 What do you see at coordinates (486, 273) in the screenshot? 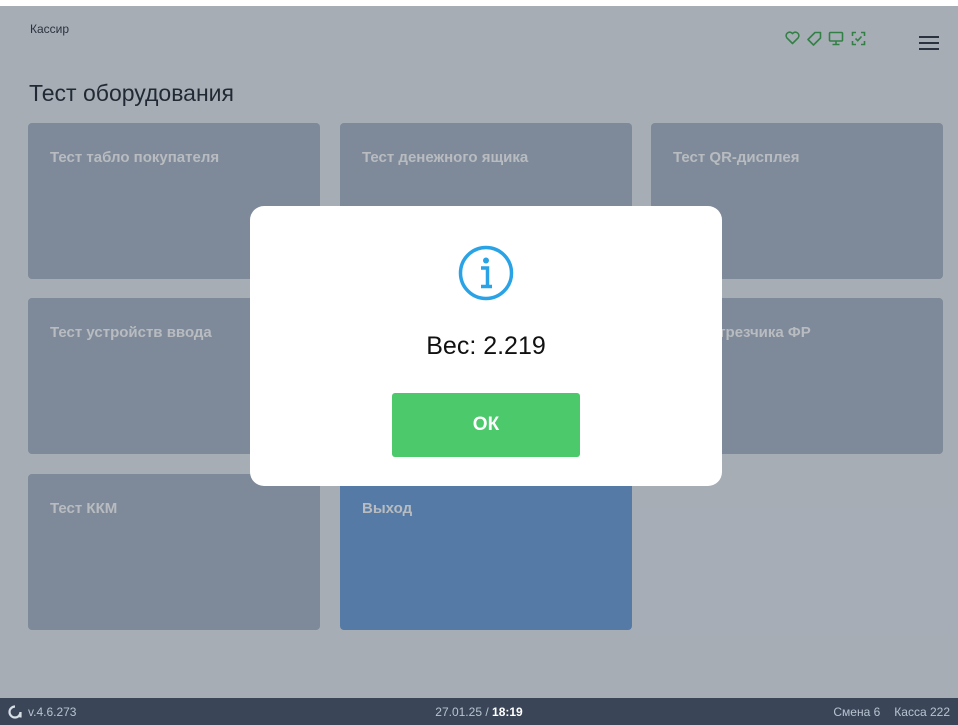
I see `info-icon` at bounding box center [486, 273].